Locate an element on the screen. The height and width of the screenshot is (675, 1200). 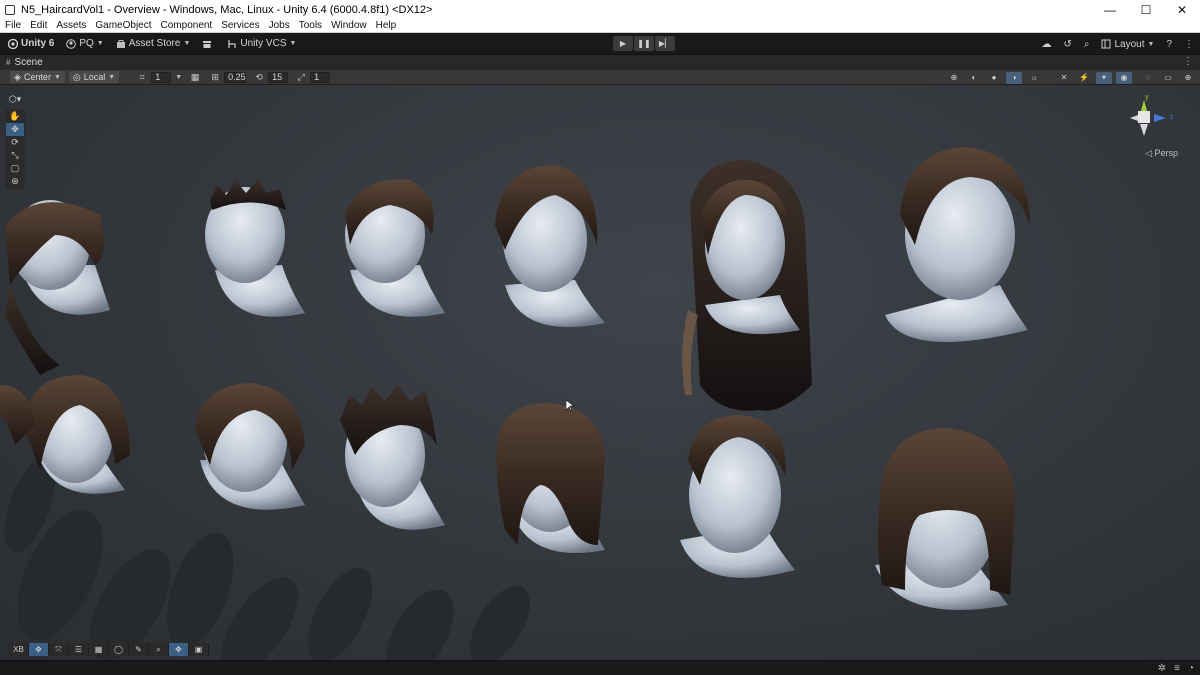
increment-snap-field: 0.25 is located at coordinates (235, 77).